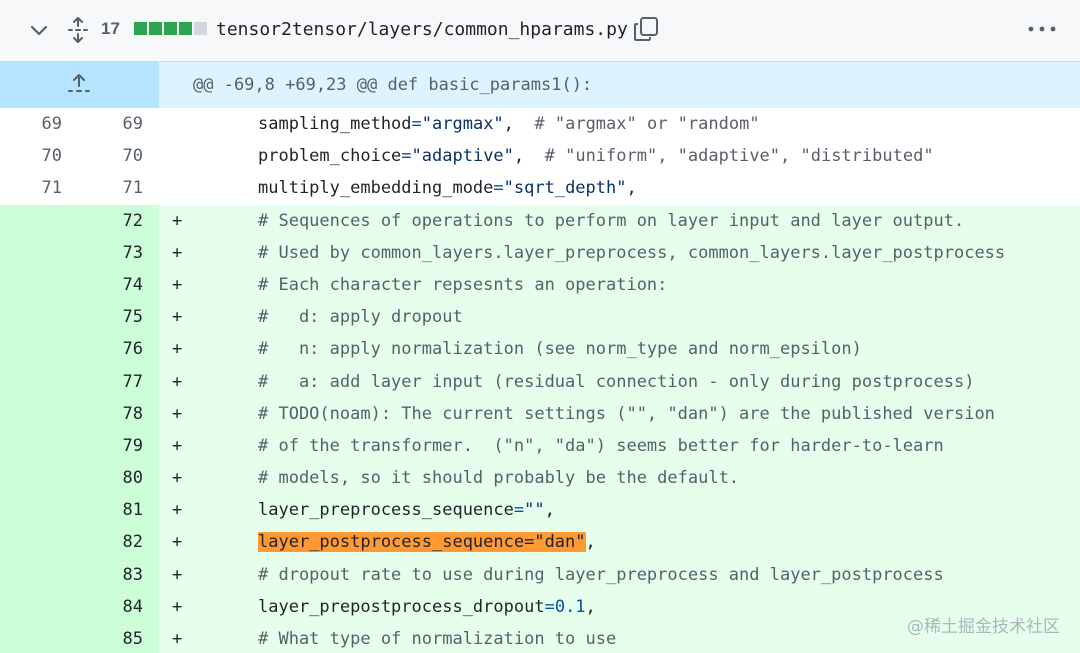  What do you see at coordinates (31, 156) in the screenshot?
I see `old-line-number: 70` at bounding box center [31, 156].